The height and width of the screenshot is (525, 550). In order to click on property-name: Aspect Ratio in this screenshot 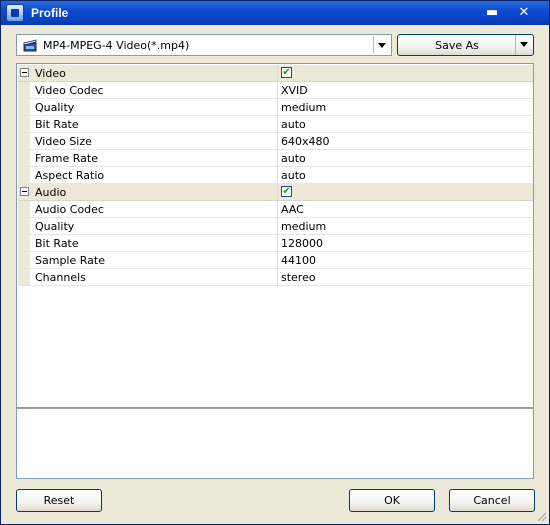, I will do `click(70, 175)`.